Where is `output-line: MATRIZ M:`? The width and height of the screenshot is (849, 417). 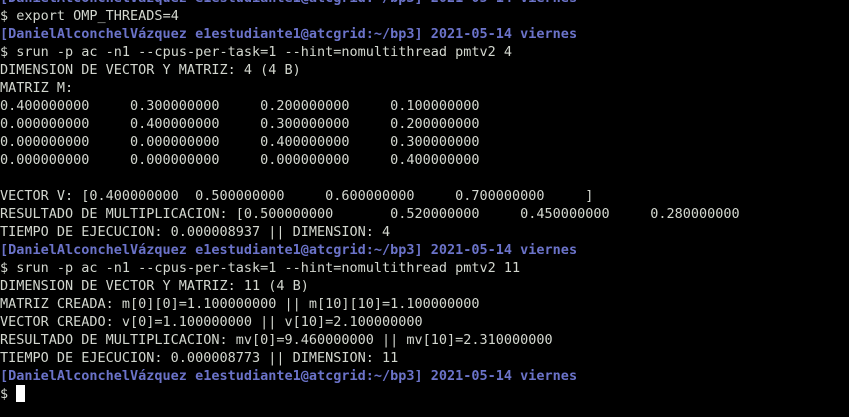 output-line: MATRIZ M: is located at coordinates (37, 88).